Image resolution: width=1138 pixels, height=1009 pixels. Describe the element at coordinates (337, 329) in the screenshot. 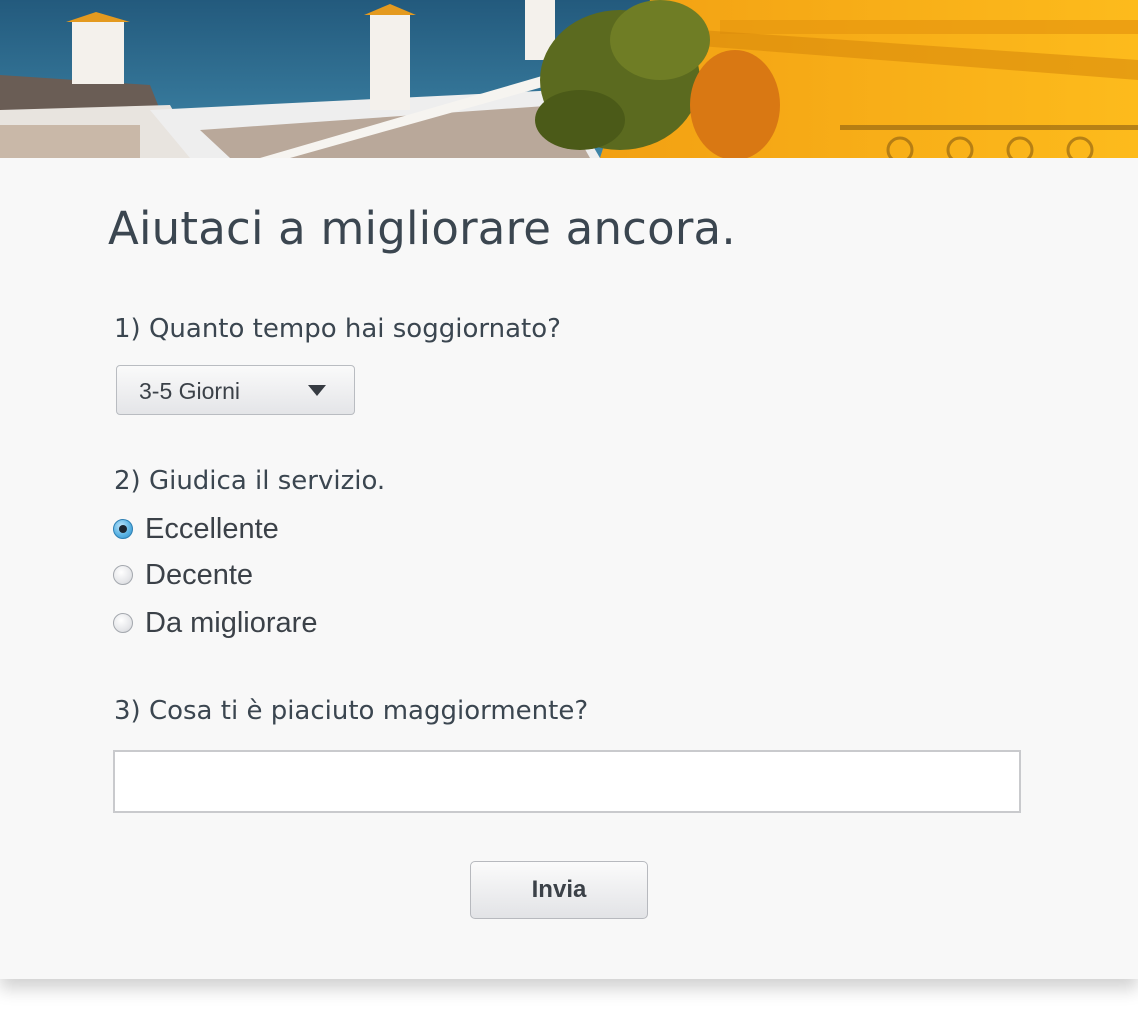

I see `question-1-label: 1) Quanto tempo hai soggiornato?` at that location.